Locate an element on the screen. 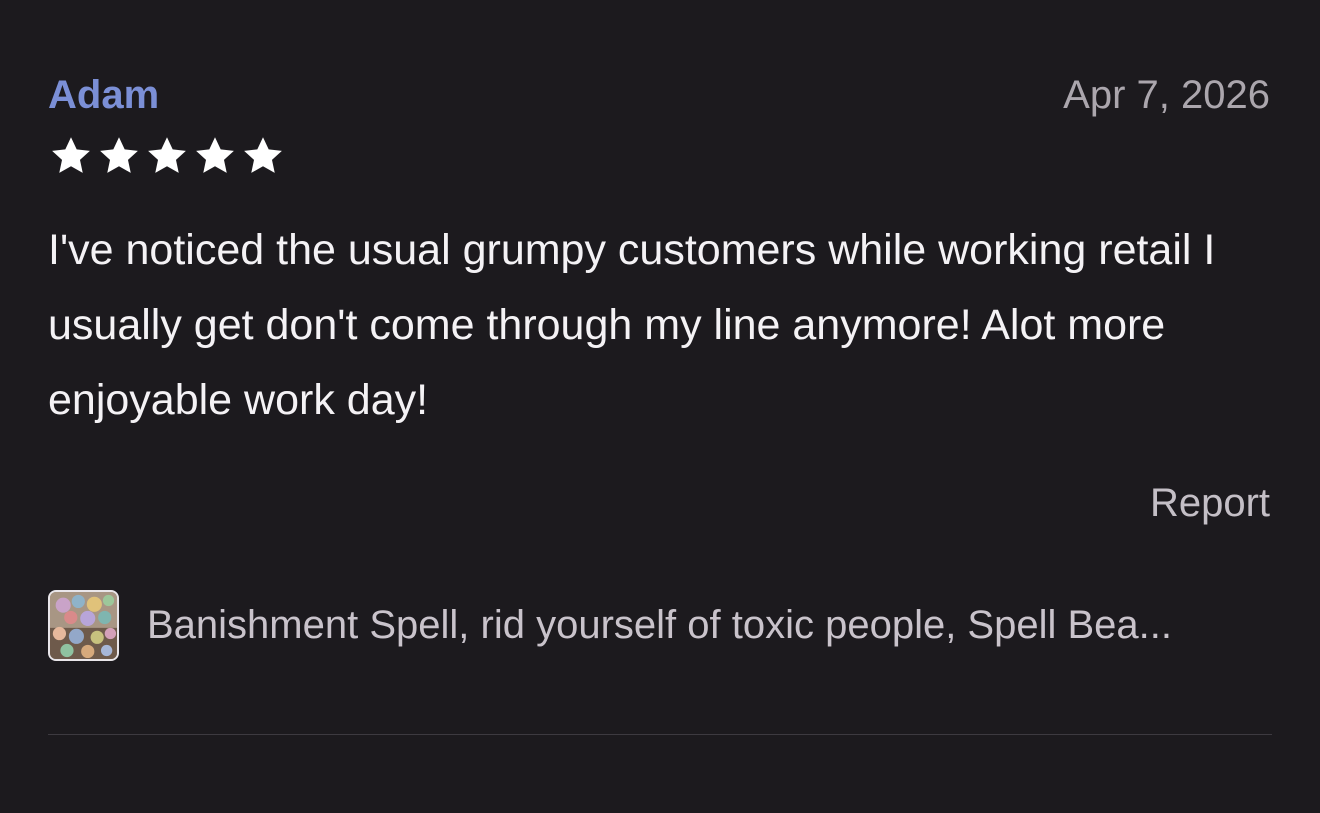 This screenshot has height=813, width=1320. product-thumbnail is located at coordinates (83, 625).